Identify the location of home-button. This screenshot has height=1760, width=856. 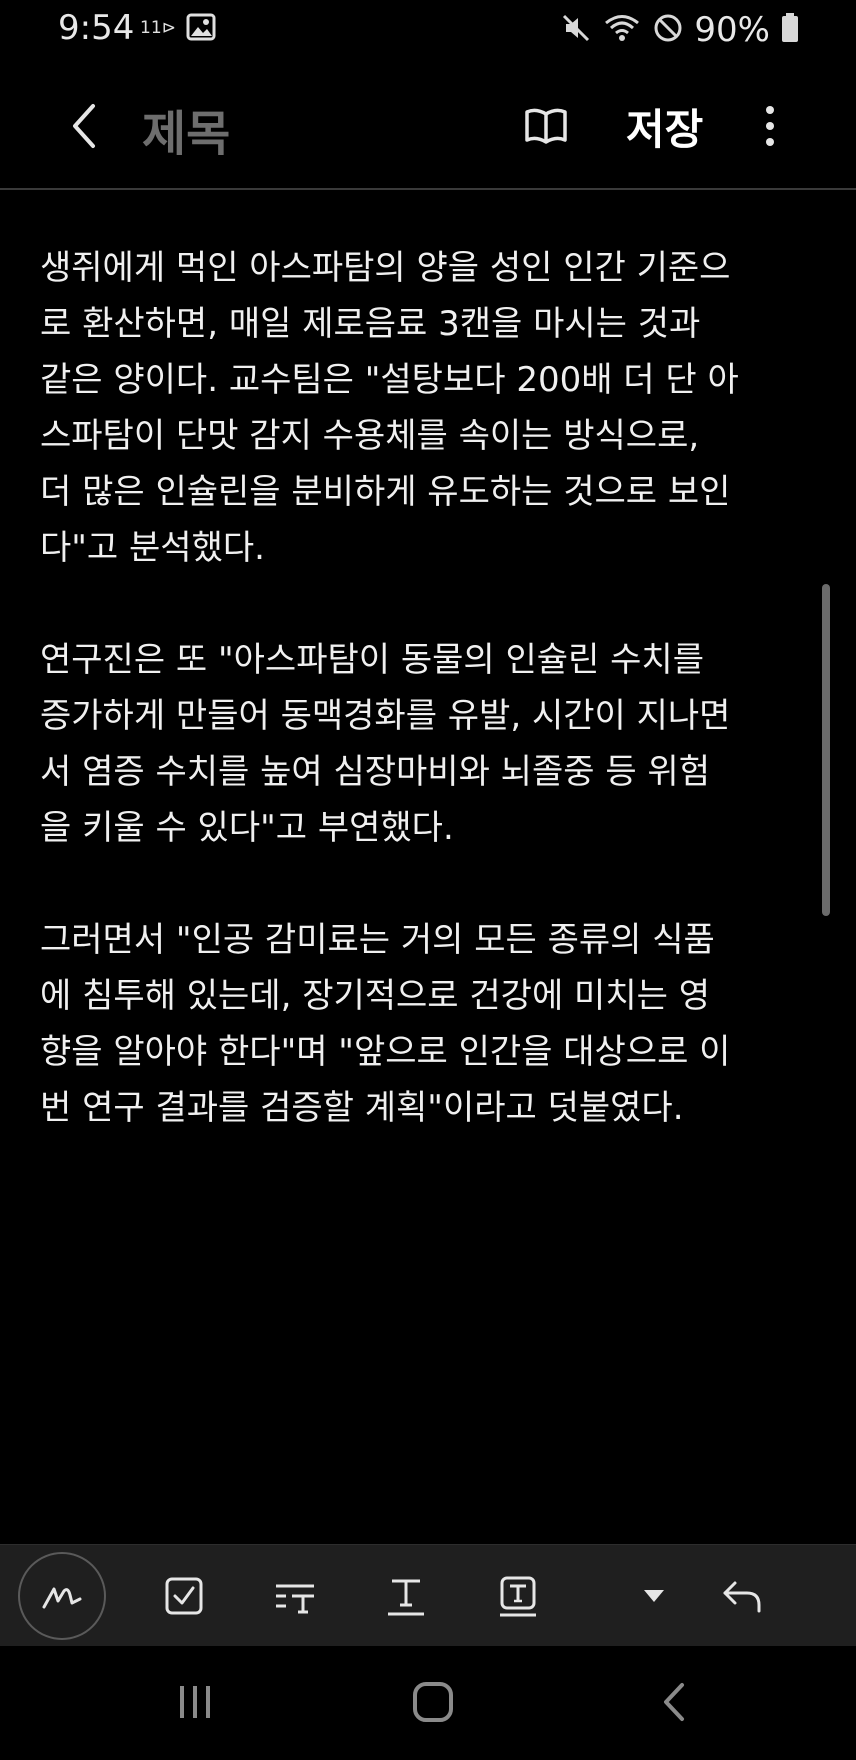
(433, 1702).